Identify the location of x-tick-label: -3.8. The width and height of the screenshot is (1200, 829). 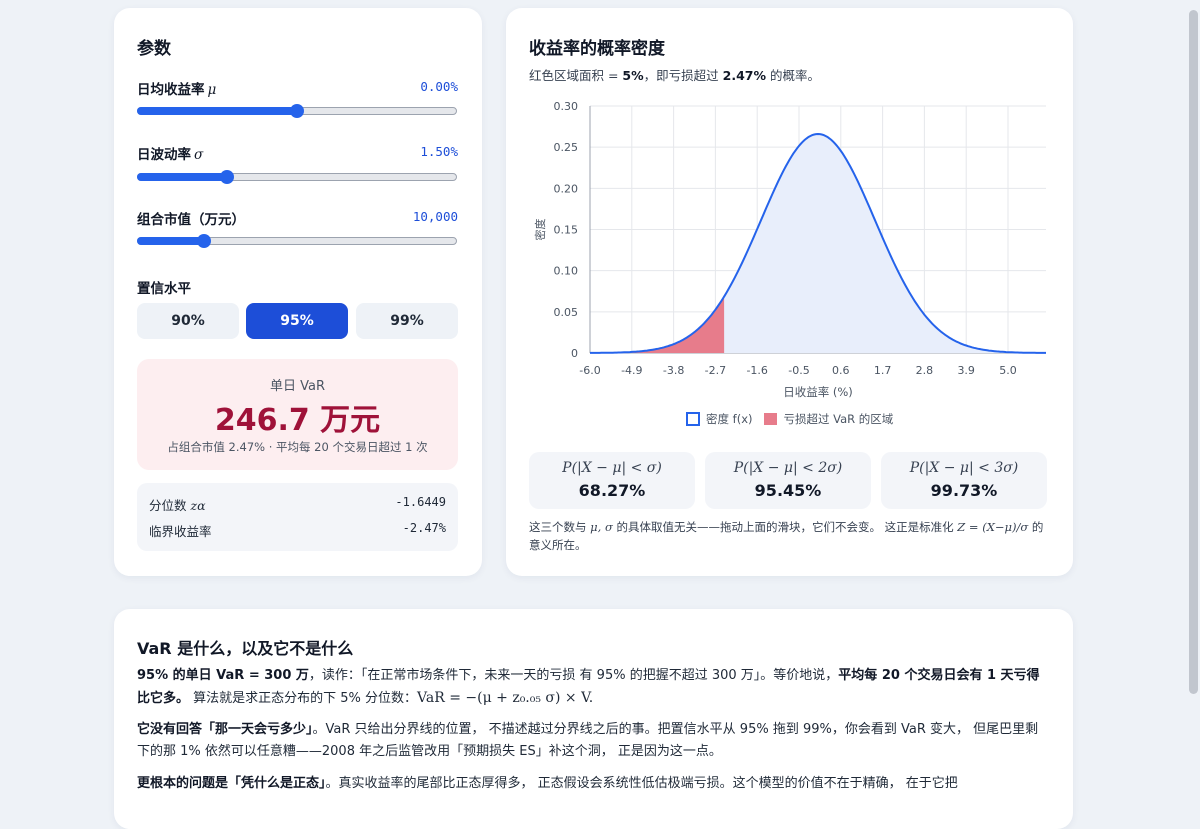
(673, 370).